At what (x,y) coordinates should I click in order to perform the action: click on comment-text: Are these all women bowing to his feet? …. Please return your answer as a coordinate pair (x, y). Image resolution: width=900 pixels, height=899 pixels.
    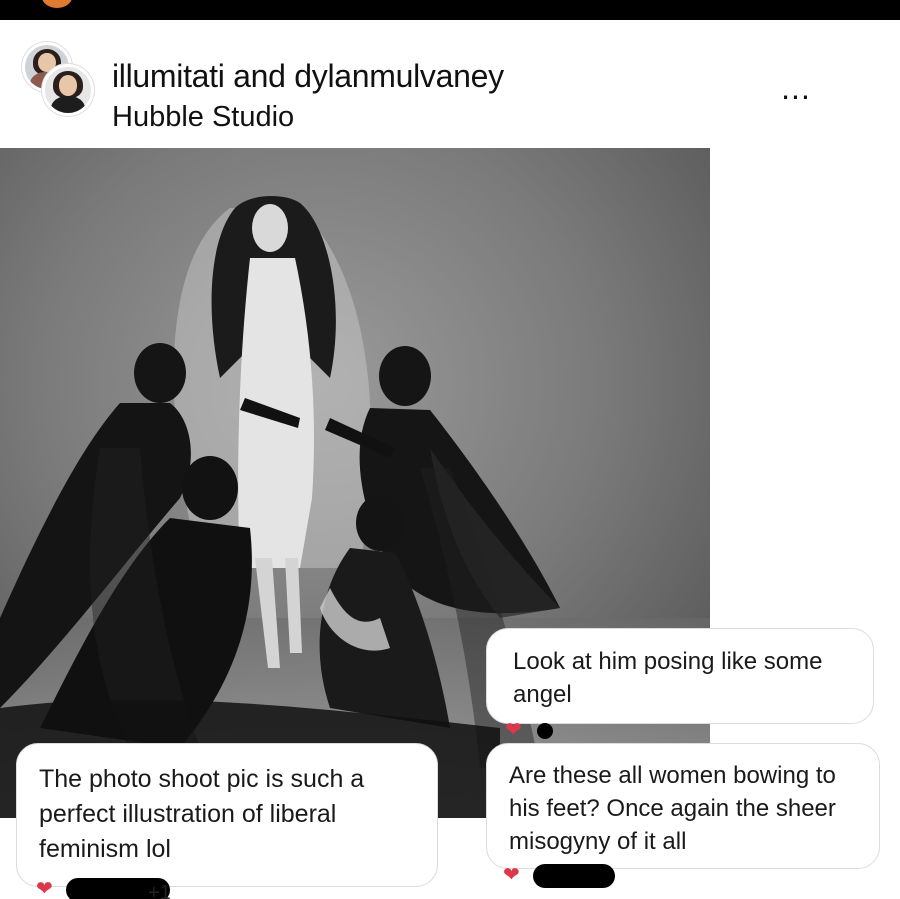
    Looking at the image, I should click on (672, 808).